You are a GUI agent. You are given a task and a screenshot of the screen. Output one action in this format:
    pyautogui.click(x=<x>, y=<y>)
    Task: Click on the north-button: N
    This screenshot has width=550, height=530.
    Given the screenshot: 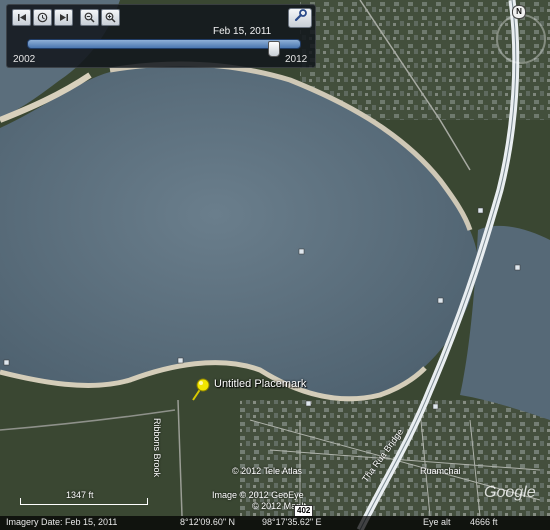 What is the action you would take?
    pyautogui.click(x=519, y=12)
    